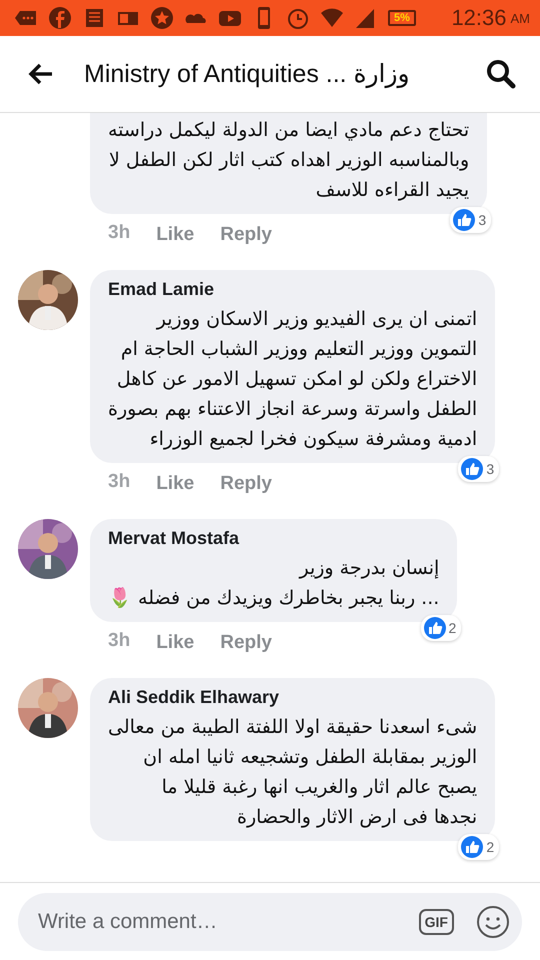  What do you see at coordinates (493, 922) in the screenshot?
I see `emoji-icon` at bounding box center [493, 922].